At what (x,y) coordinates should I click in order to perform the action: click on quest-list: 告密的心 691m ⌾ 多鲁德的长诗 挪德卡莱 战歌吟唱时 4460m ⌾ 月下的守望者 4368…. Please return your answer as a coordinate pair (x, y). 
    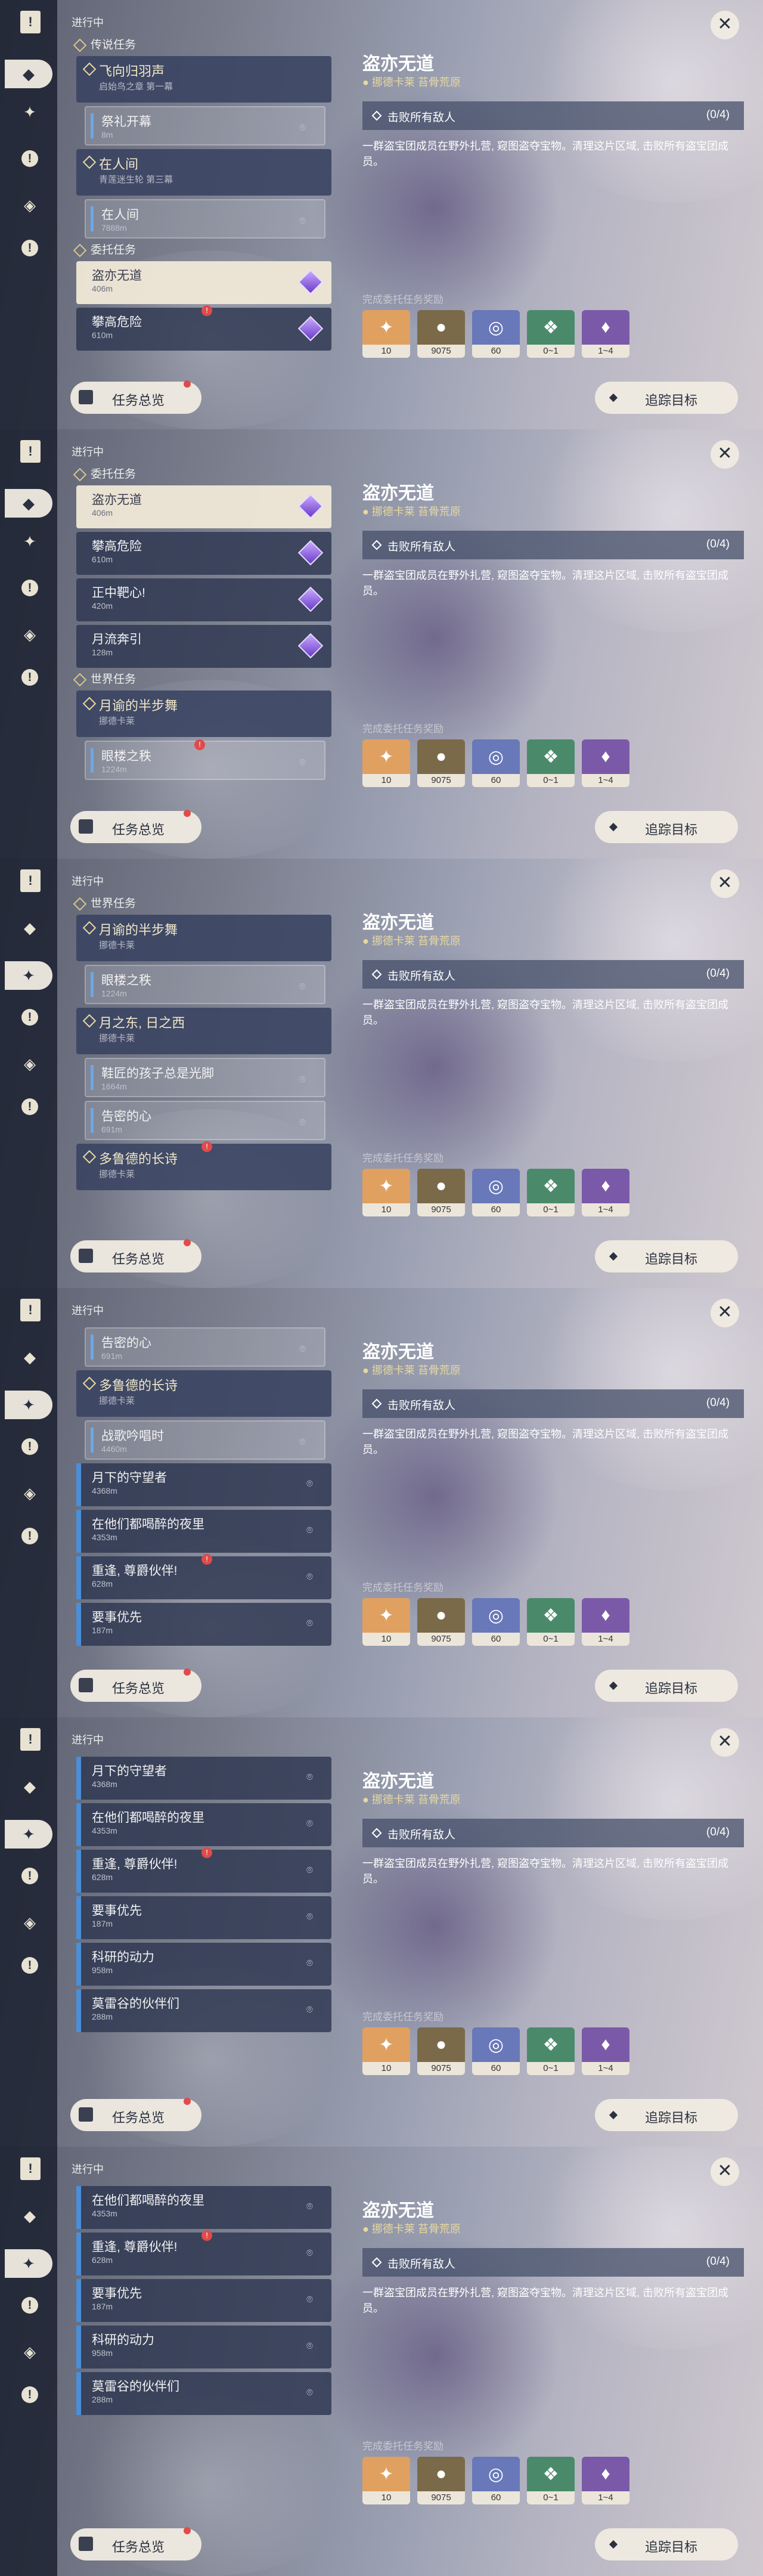
    Looking at the image, I should click on (201, 1498).